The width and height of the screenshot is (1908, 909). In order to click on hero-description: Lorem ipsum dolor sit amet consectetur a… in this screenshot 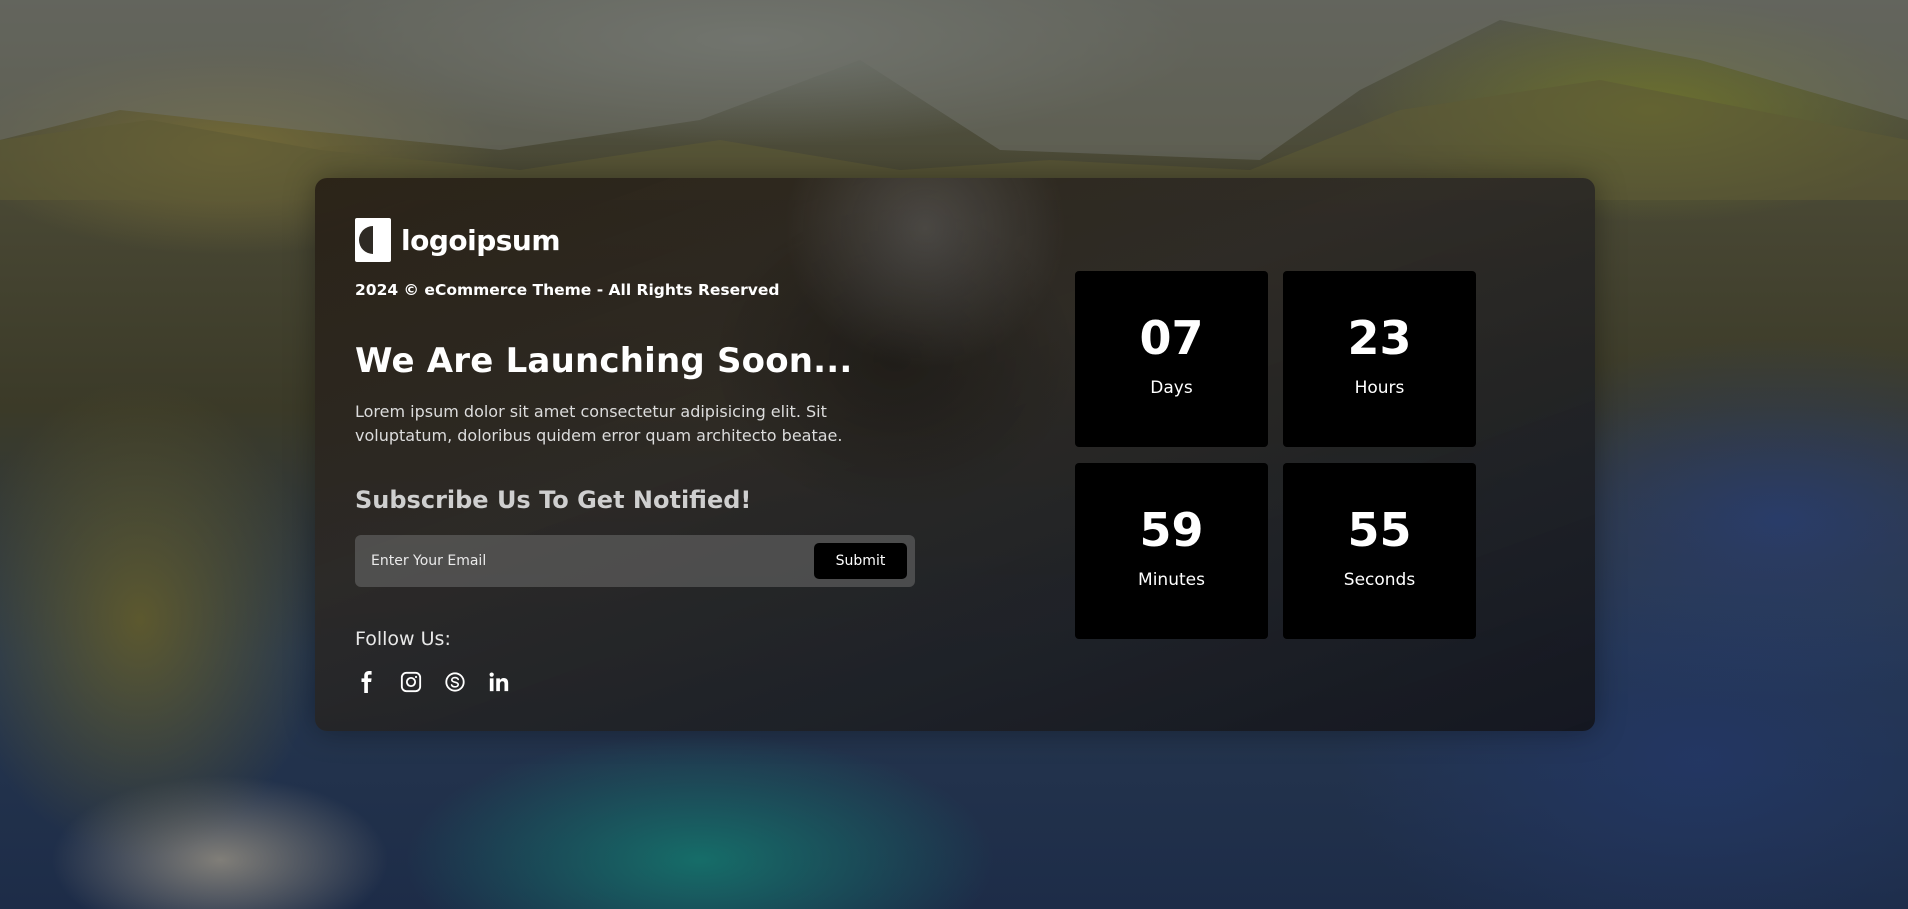, I will do `click(599, 423)`.